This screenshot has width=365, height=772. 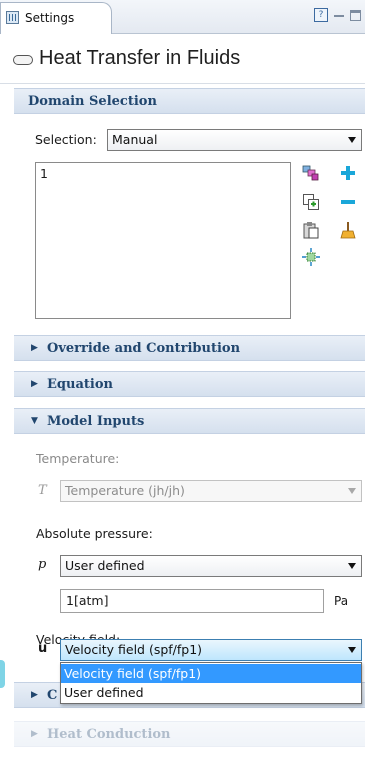 I want to click on tab-strip: Settings ?, so click(x=182, y=17).